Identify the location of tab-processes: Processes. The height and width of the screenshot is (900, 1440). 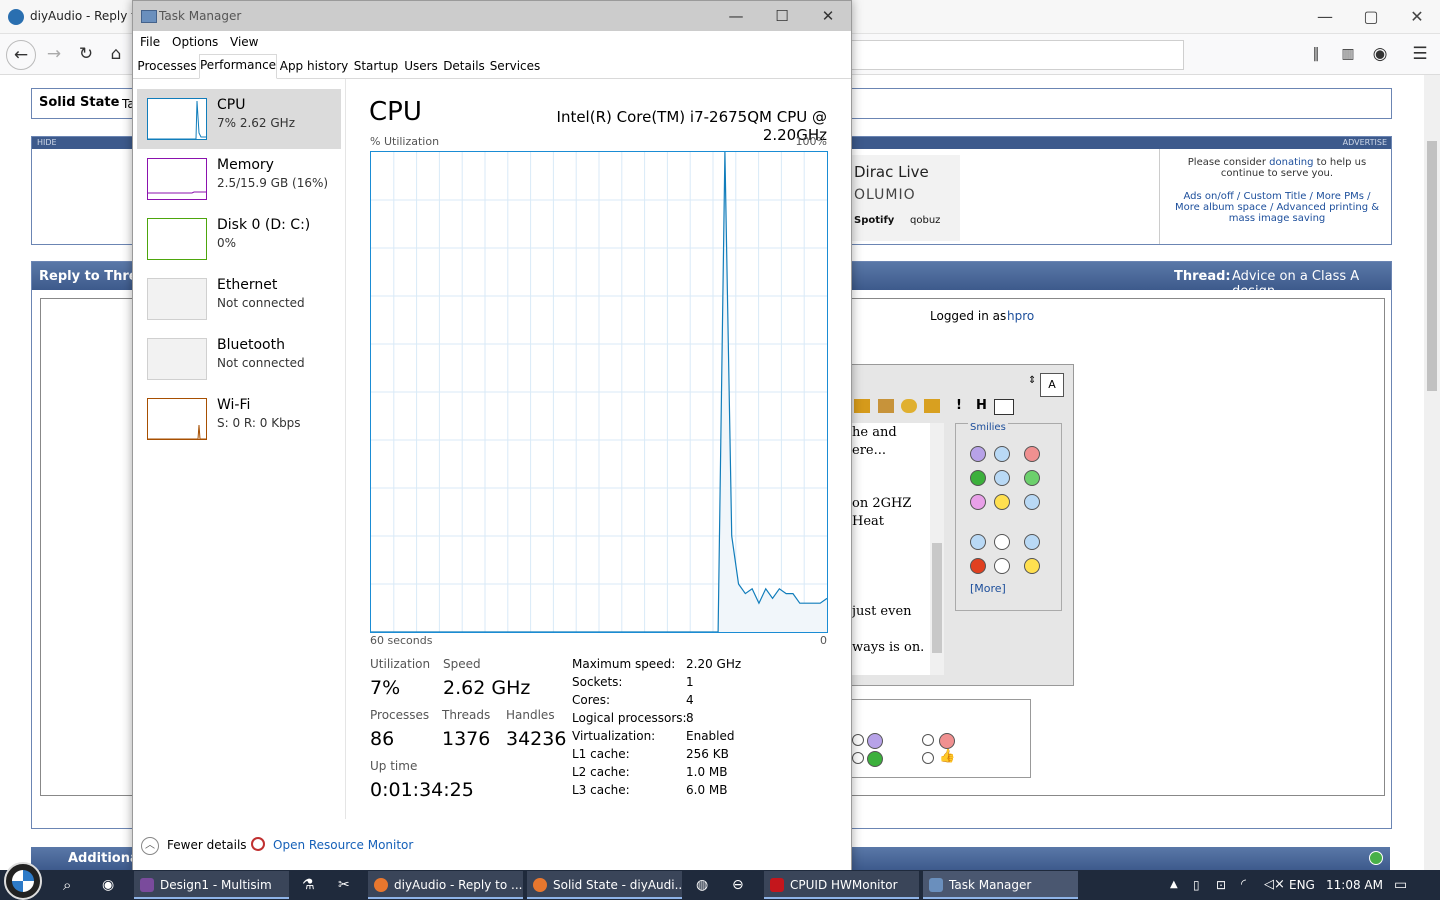
(167, 66).